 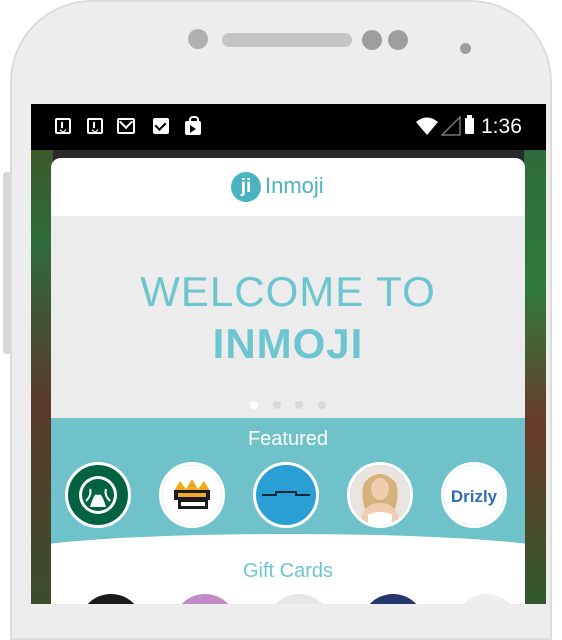 I want to click on drizly-logo: Drizly, so click(x=474, y=495).